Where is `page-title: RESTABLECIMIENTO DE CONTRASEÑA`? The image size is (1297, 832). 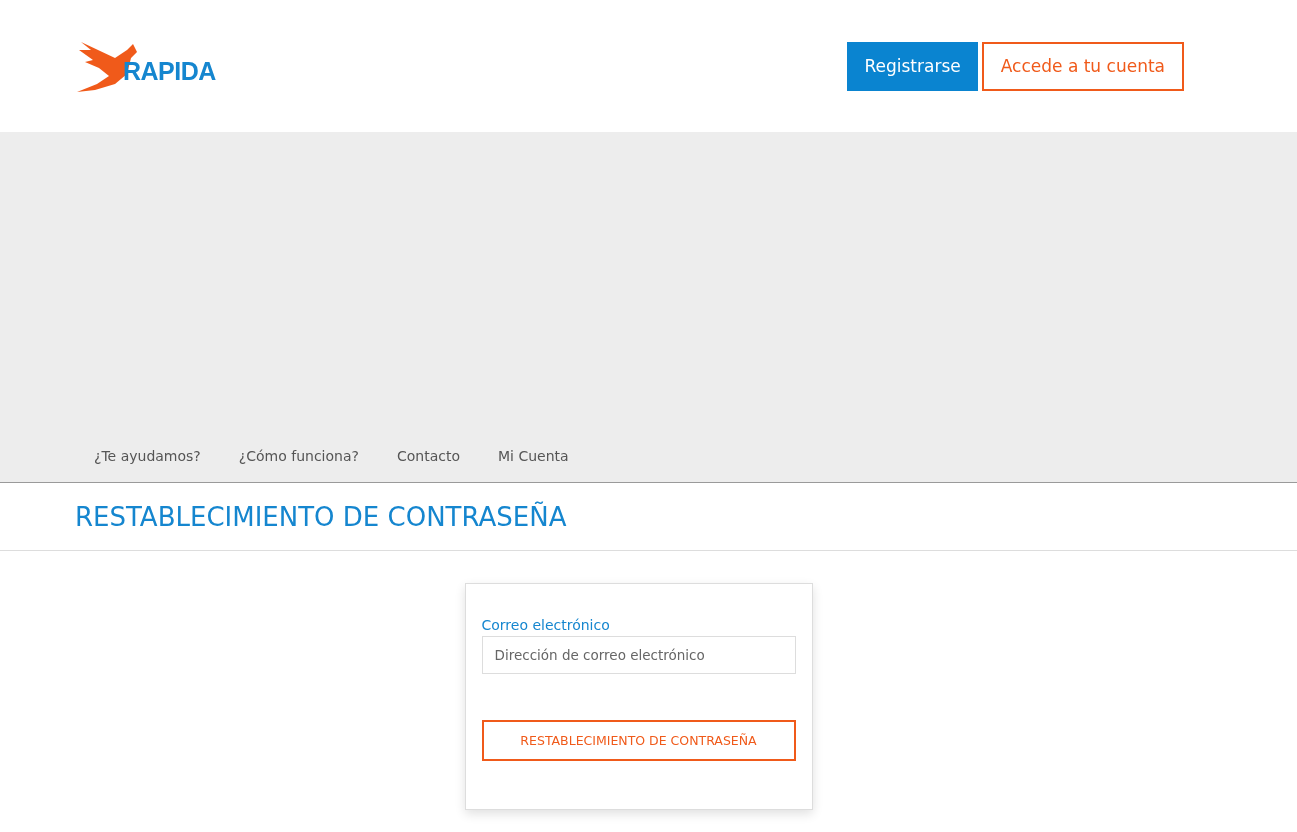
page-title: RESTABLECIMIENTO DE CONTRASEÑA is located at coordinates (321, 516).